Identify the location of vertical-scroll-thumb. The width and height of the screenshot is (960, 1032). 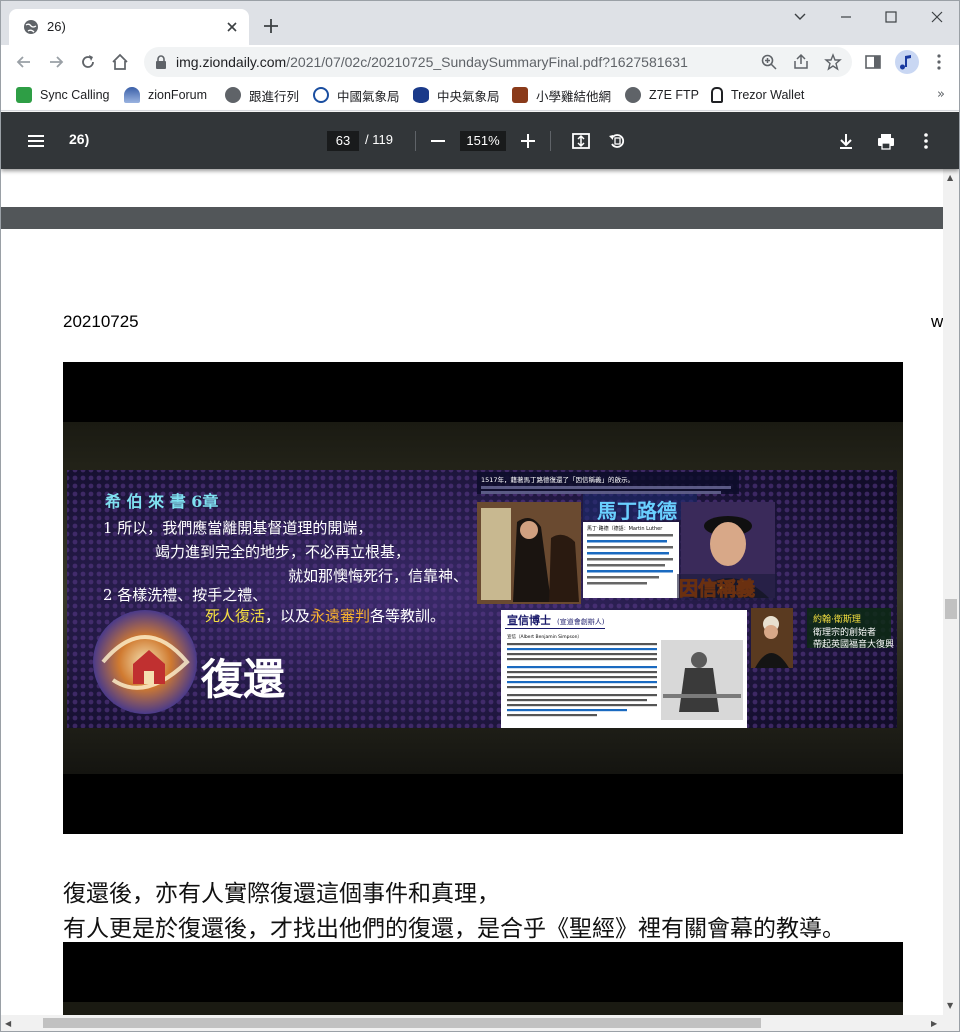
(951, 609).